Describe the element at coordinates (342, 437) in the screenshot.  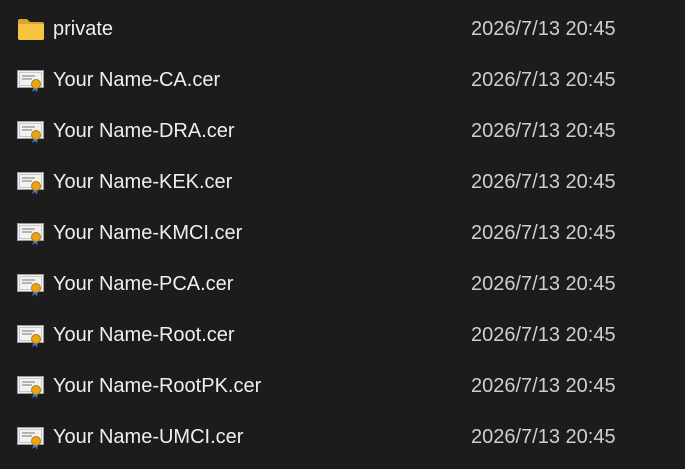
I see `list-item-file: Your Name-UMCI.cer 2026/7/13 20:45` at that location.